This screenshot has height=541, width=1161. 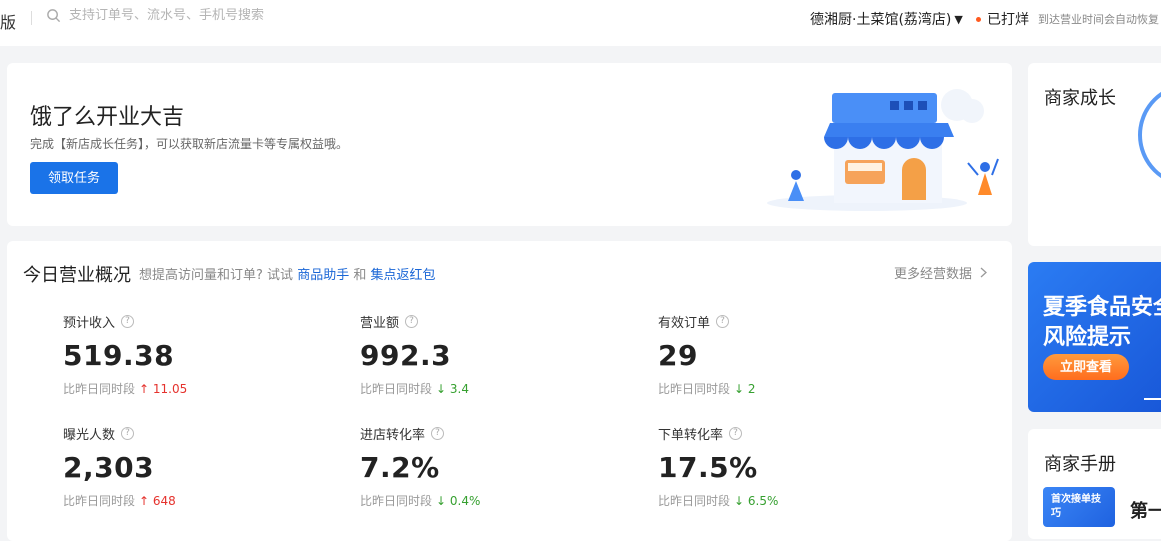 What do you see at coordinates (465, 501) in the screenshot?
I see `metric-delta: 0.4%` at bounding box center [465, 501].